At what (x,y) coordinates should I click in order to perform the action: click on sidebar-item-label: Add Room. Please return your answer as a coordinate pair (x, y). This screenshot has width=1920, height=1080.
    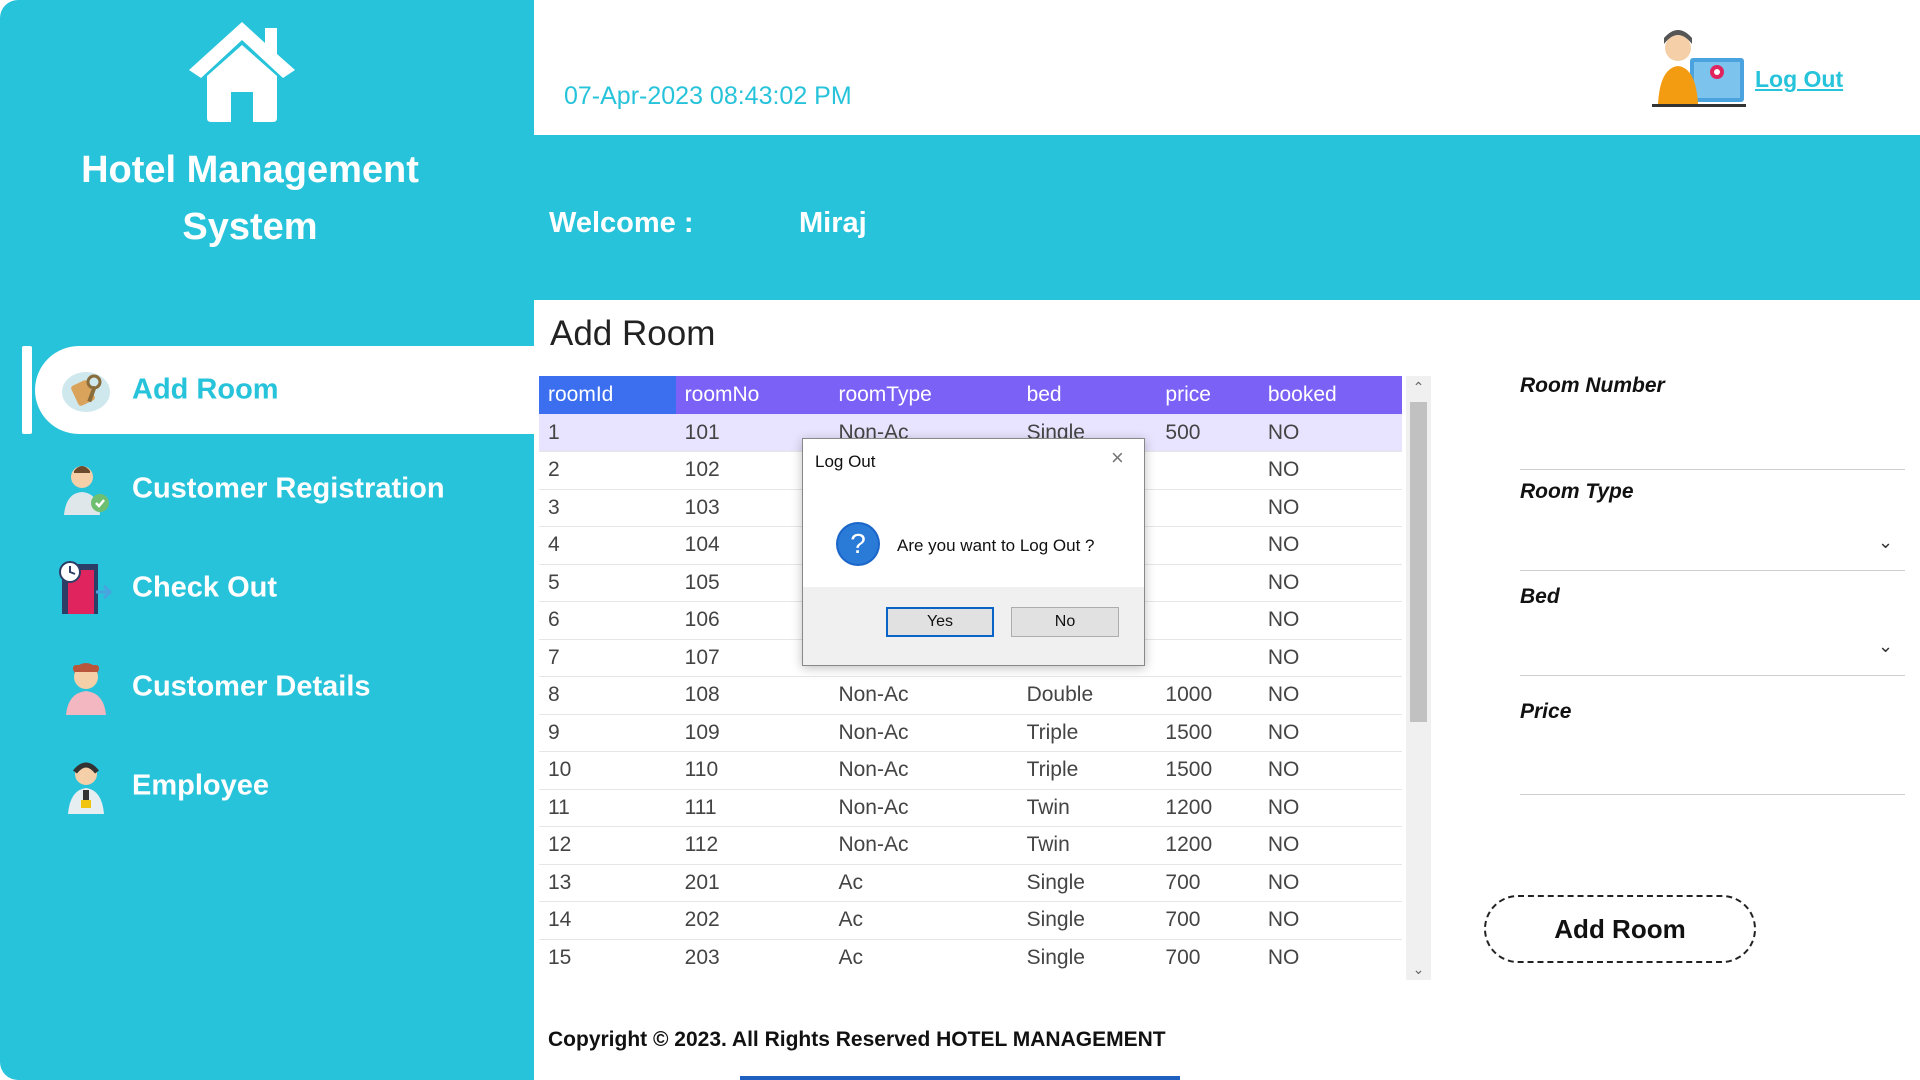
    Looking at the image, I should click on (205, 389).